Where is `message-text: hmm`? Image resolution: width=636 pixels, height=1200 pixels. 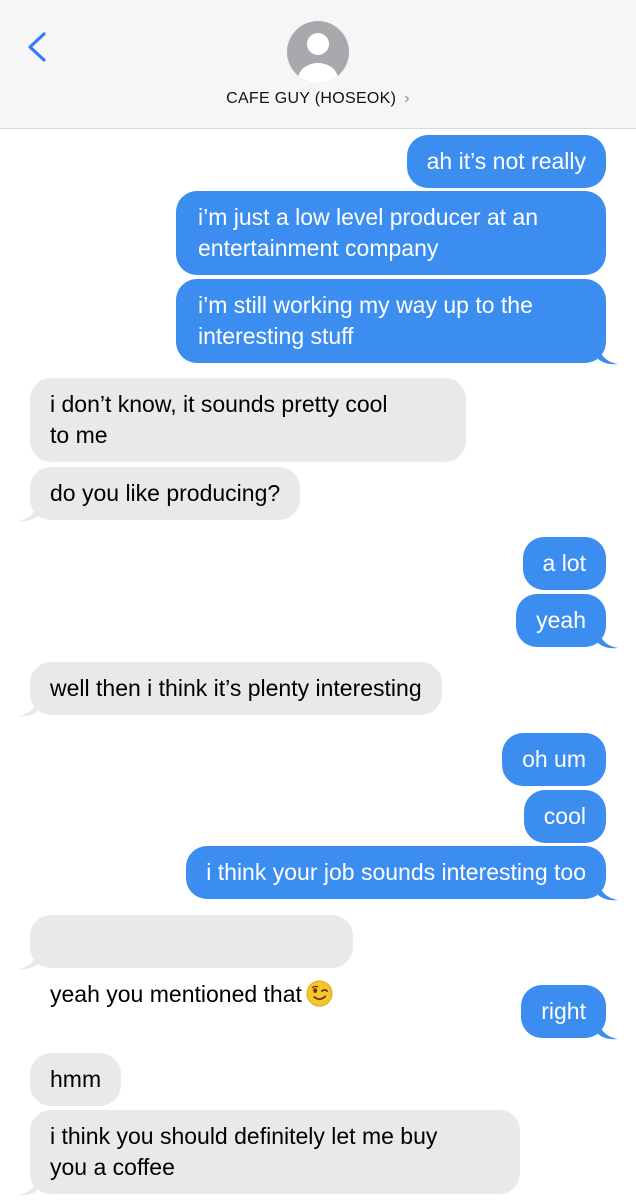 message-text: hmm is located at coordinates (76, 1079).